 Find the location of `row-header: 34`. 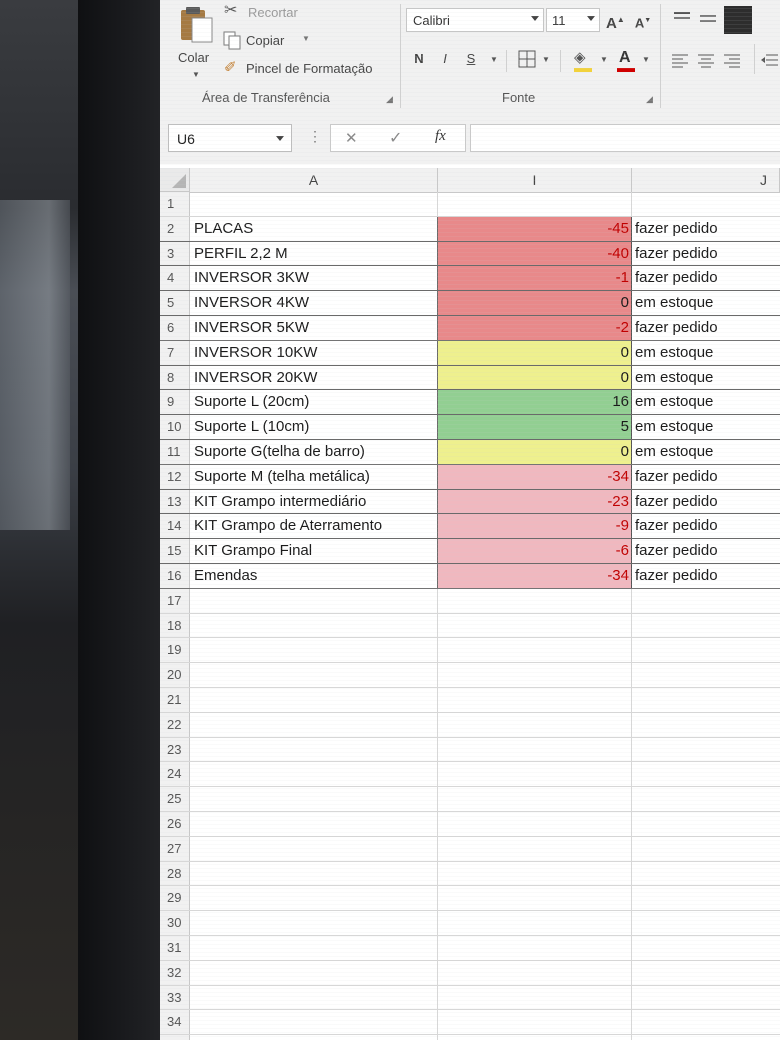

row-header: 34 is located at coordinates (175, 1022).